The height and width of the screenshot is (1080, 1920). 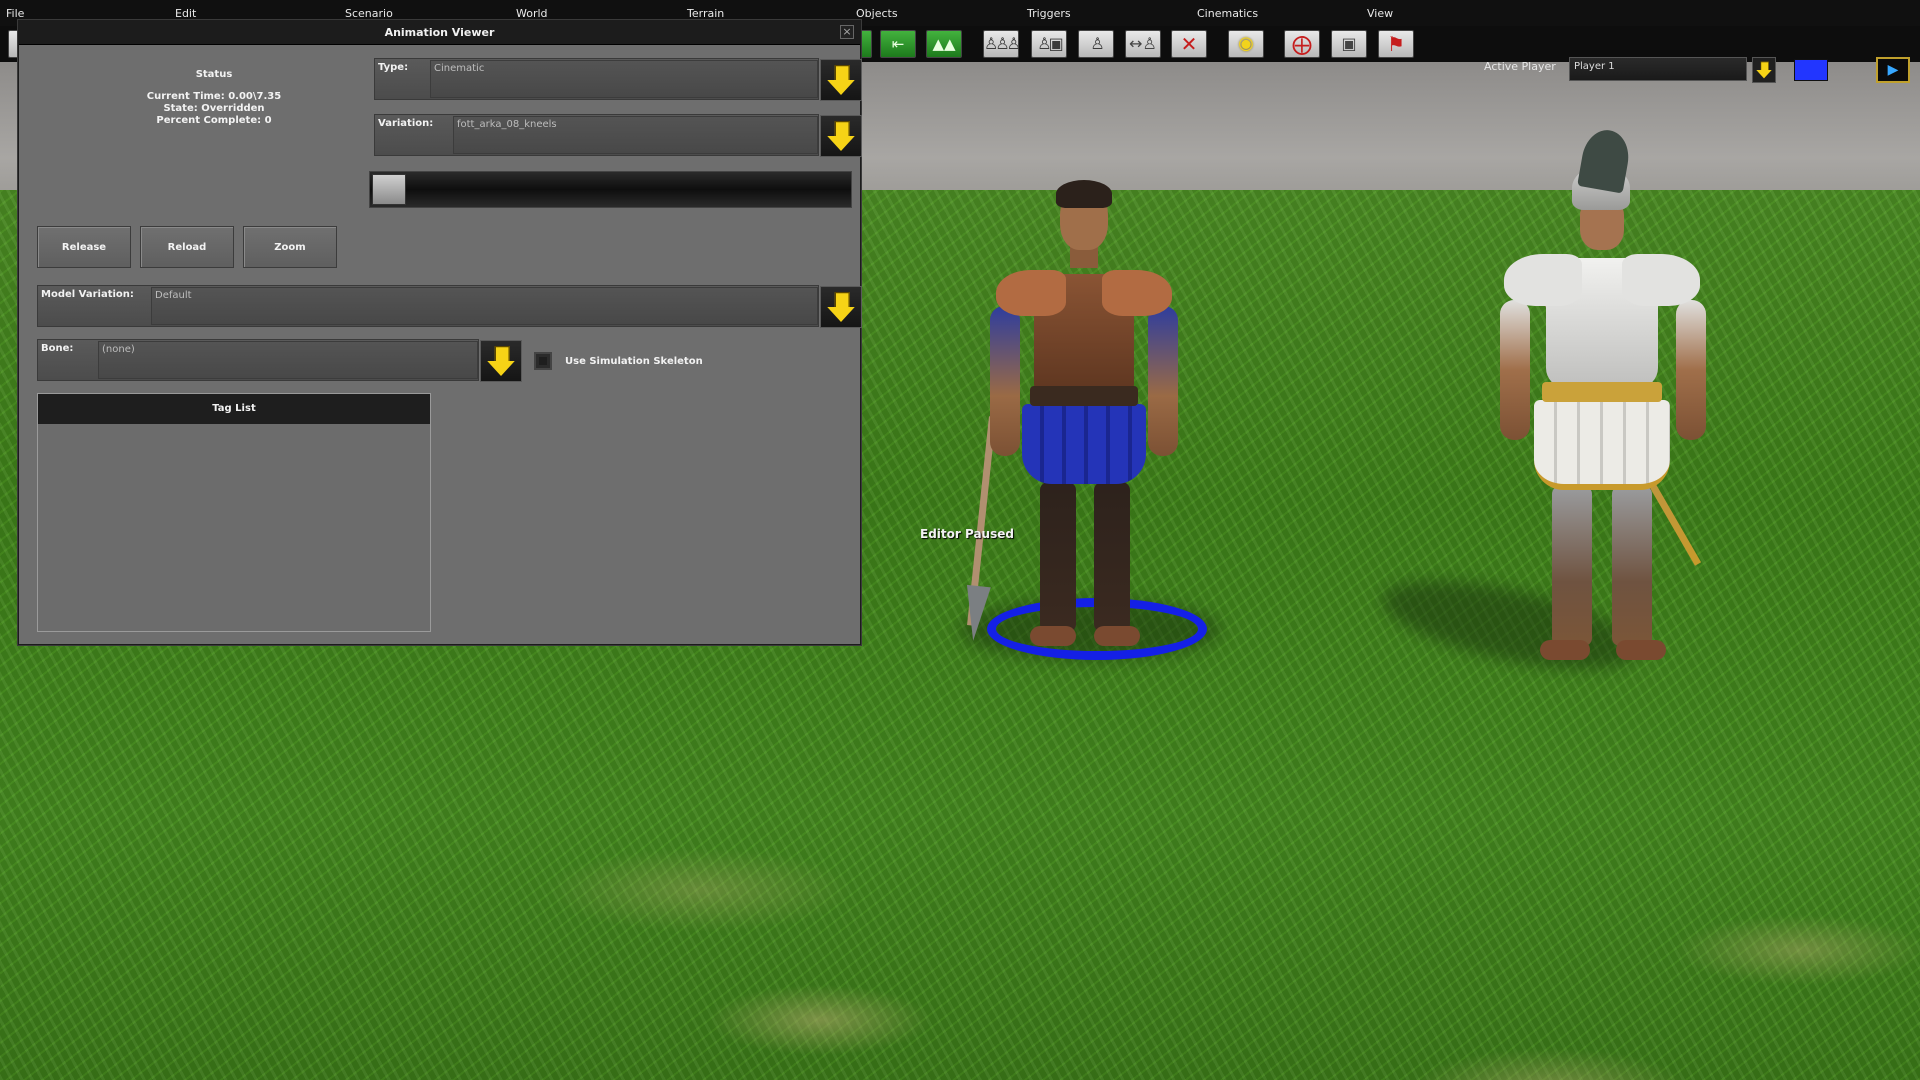 What do you see at coordinates (234, 512) in the screenshot?
I see `tag-list: Tag List` at bounding box center [234, 512].